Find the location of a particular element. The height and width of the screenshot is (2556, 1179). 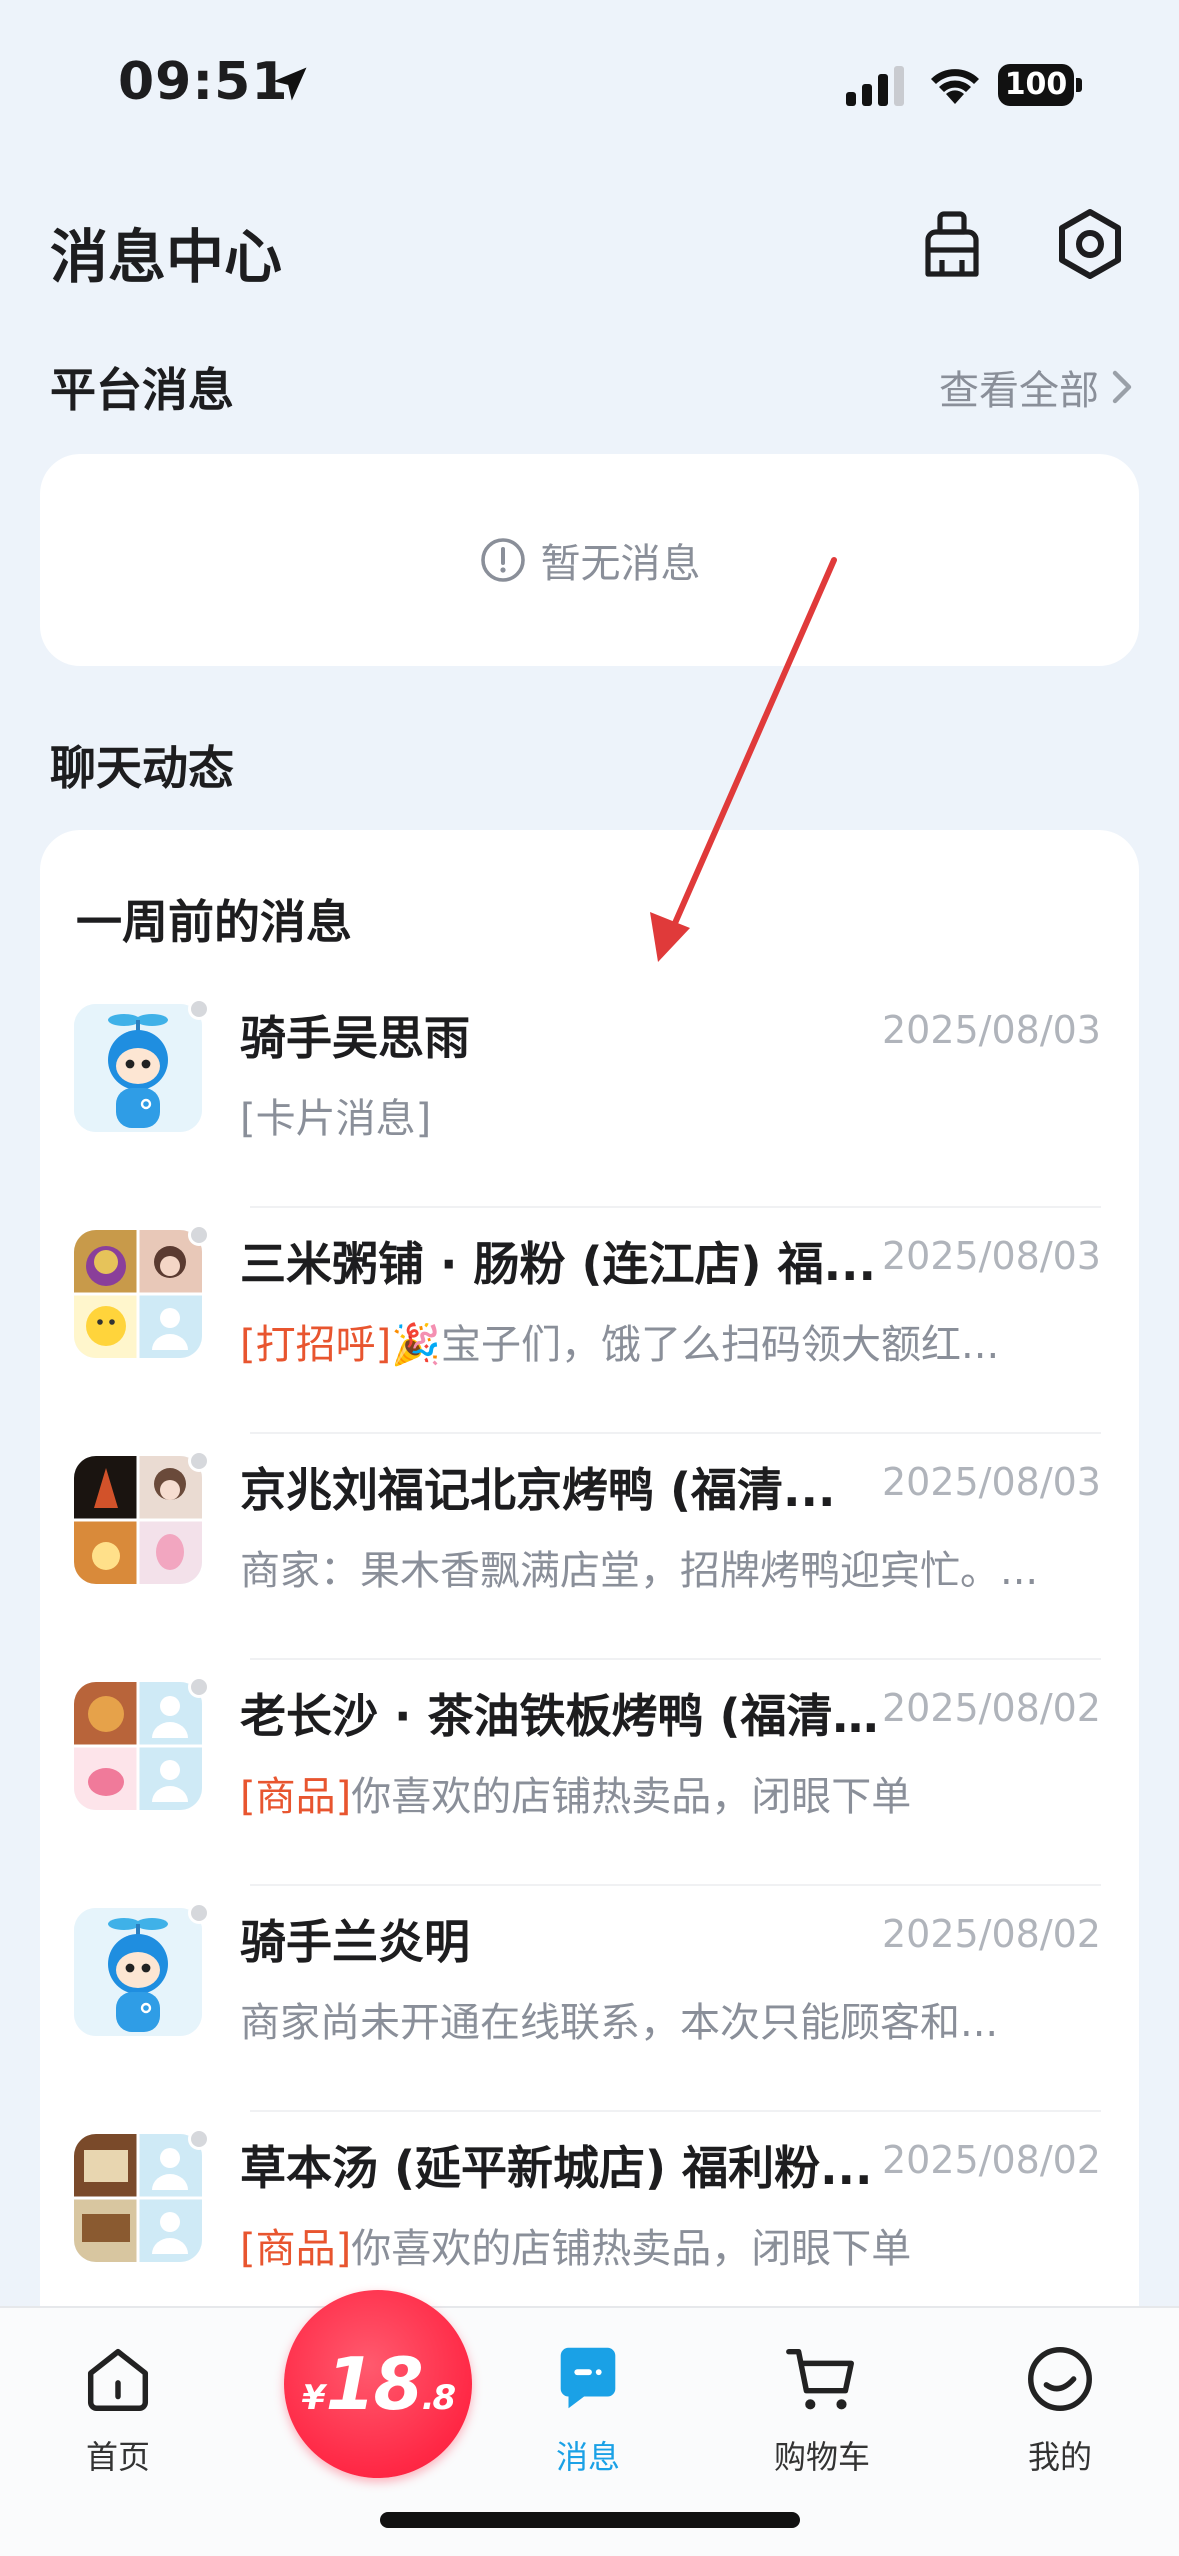

tab-messages: 消息 is located at coordinates (588, 2402).